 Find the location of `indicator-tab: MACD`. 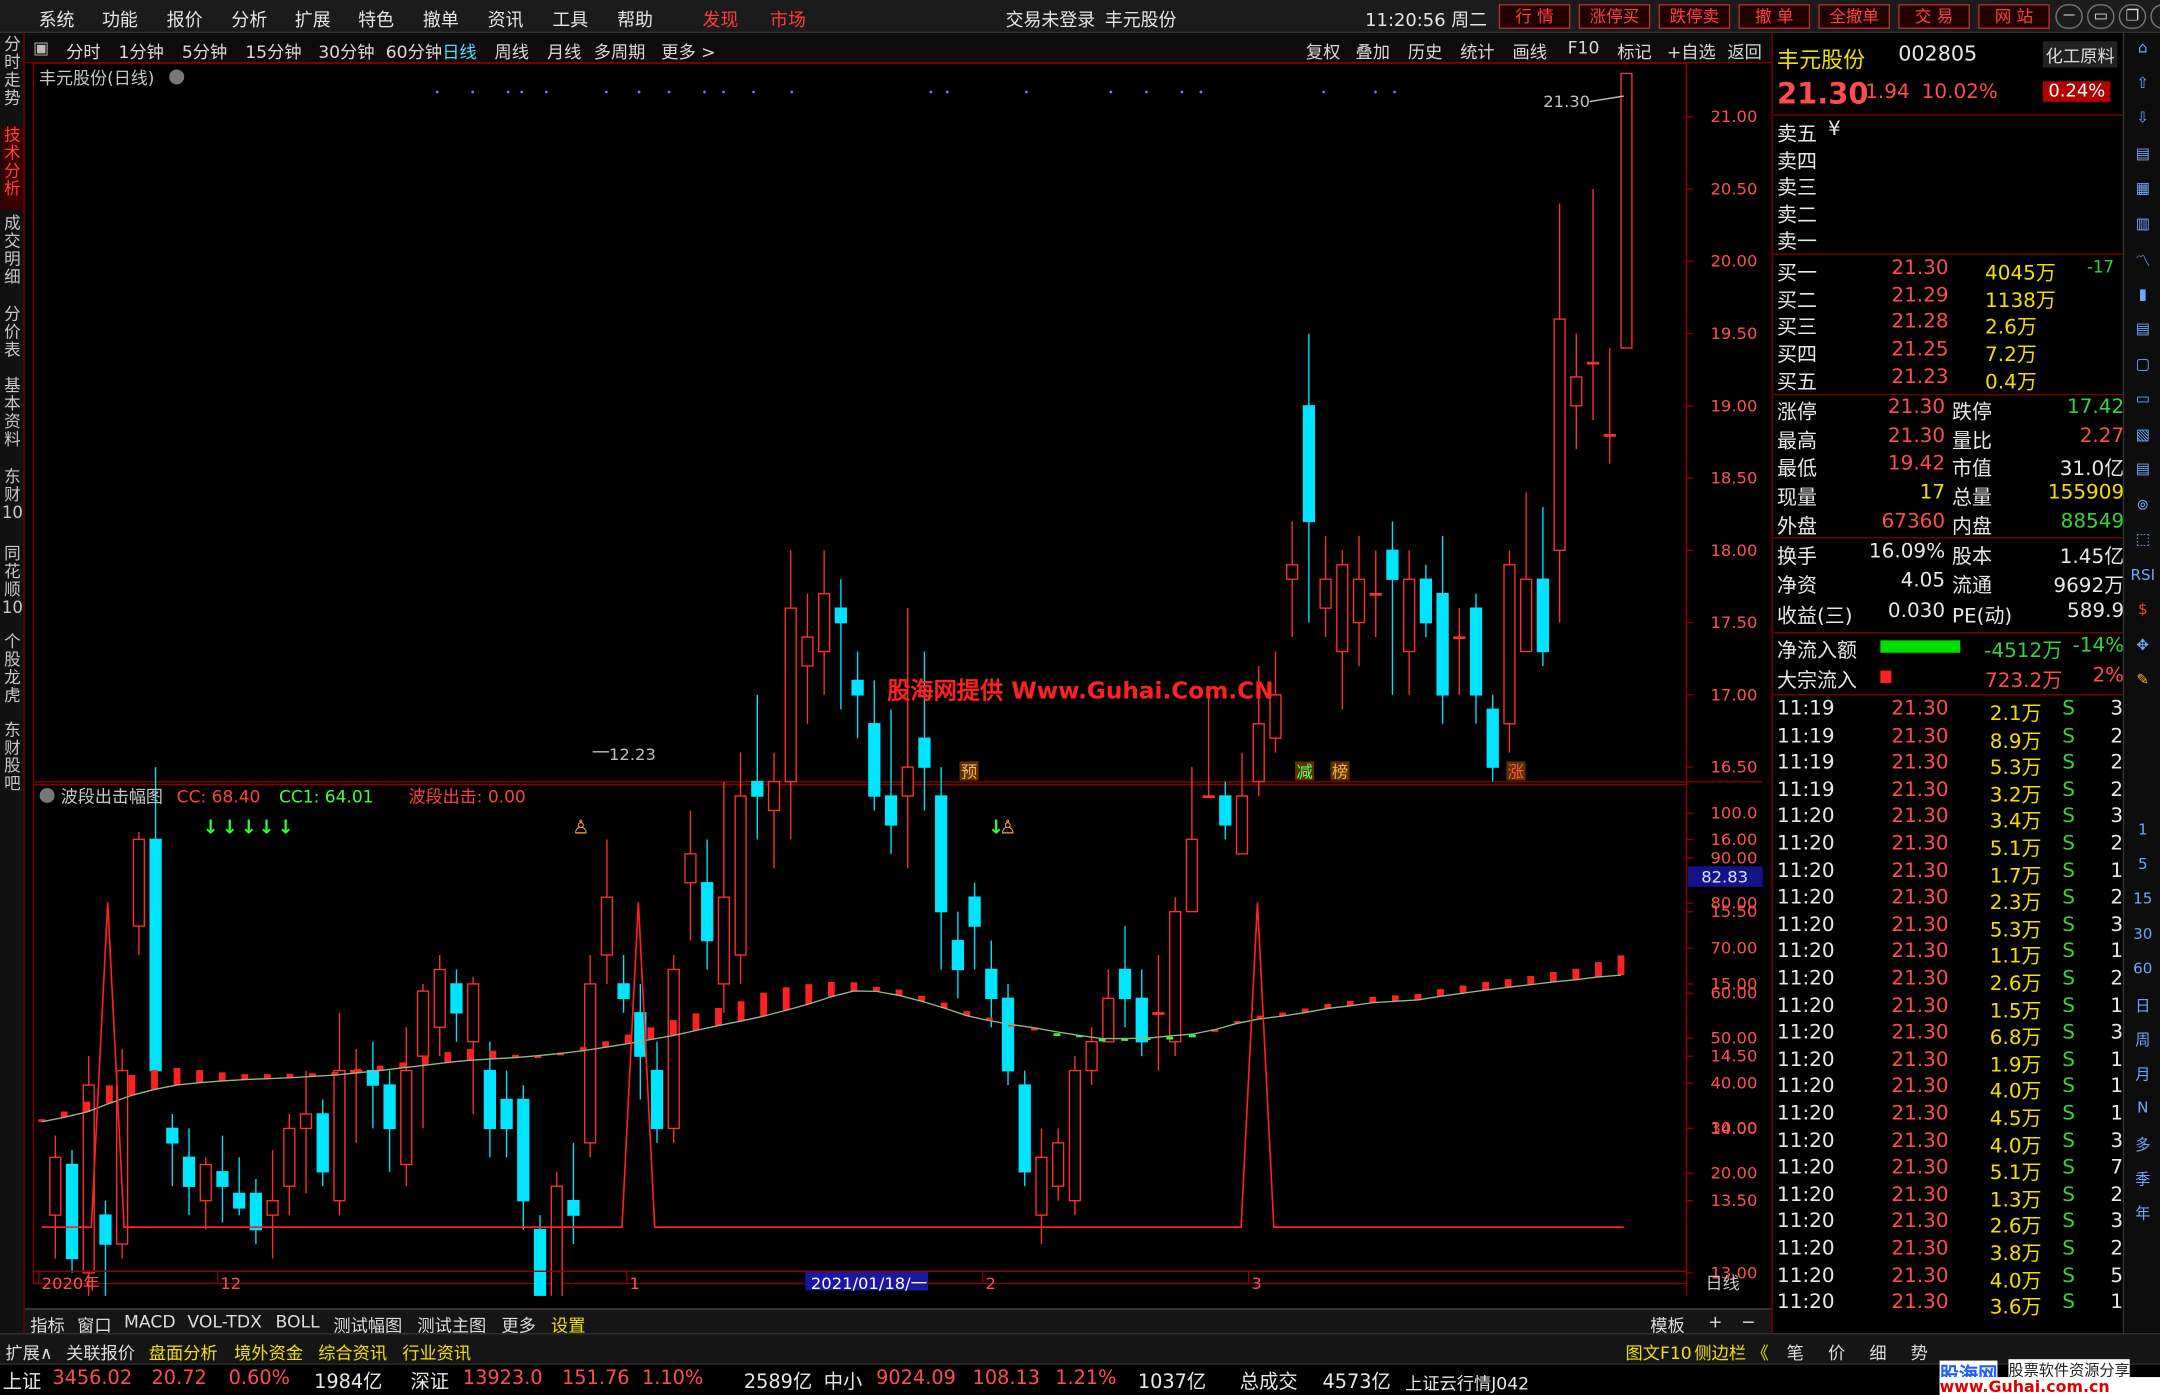

indicator-tab: MACD is located at coordinates (150, 1321).